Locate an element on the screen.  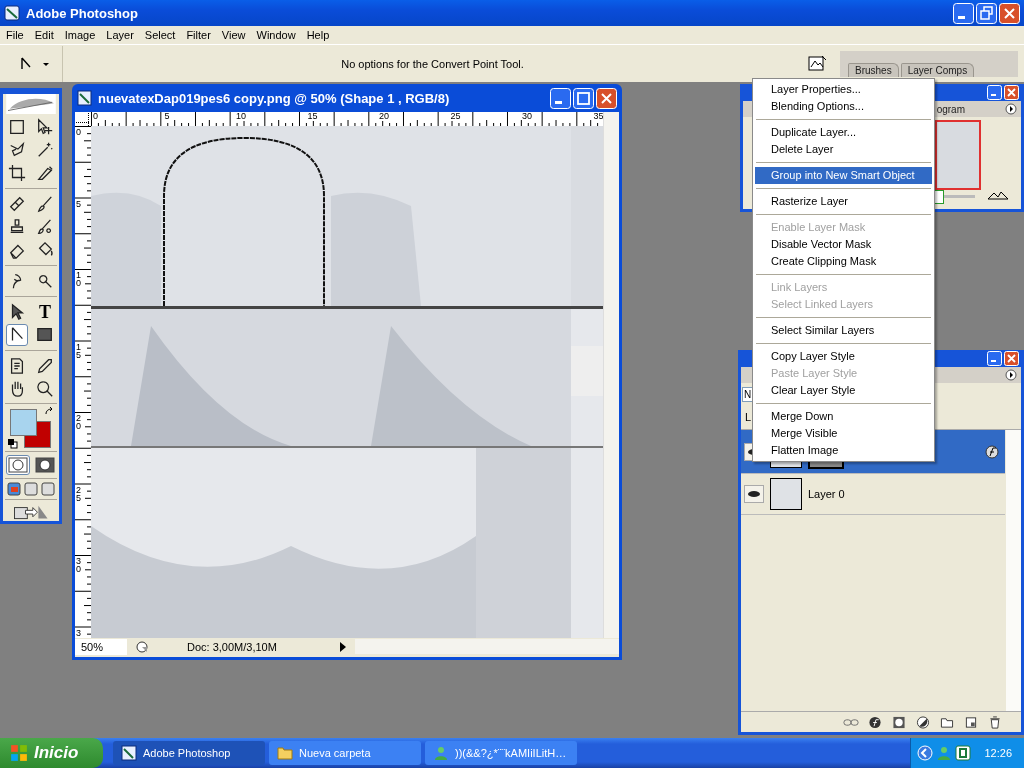
clock: 12:26 is located at coordinates (998, 753).